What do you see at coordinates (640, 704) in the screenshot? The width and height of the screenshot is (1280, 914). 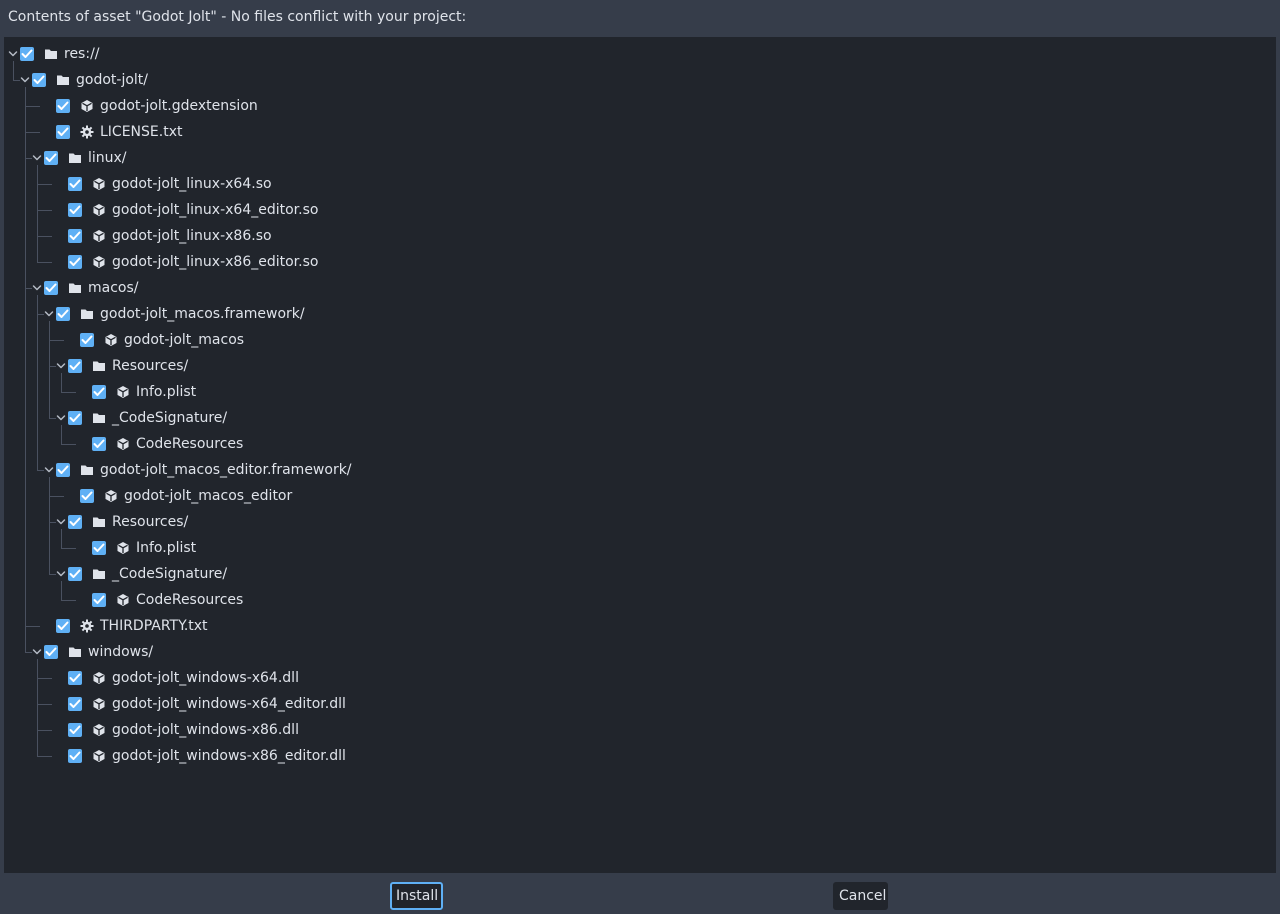 I see `tree-file-row: godot-jolt_windows-x64_editor.dll` at bounding box center [640, 704].